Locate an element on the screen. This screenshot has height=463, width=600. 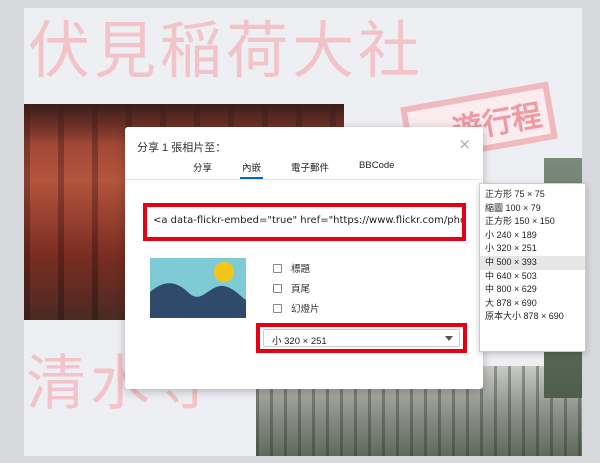
size-select: 小 320 × 251 is located at coordinates (361, 338).